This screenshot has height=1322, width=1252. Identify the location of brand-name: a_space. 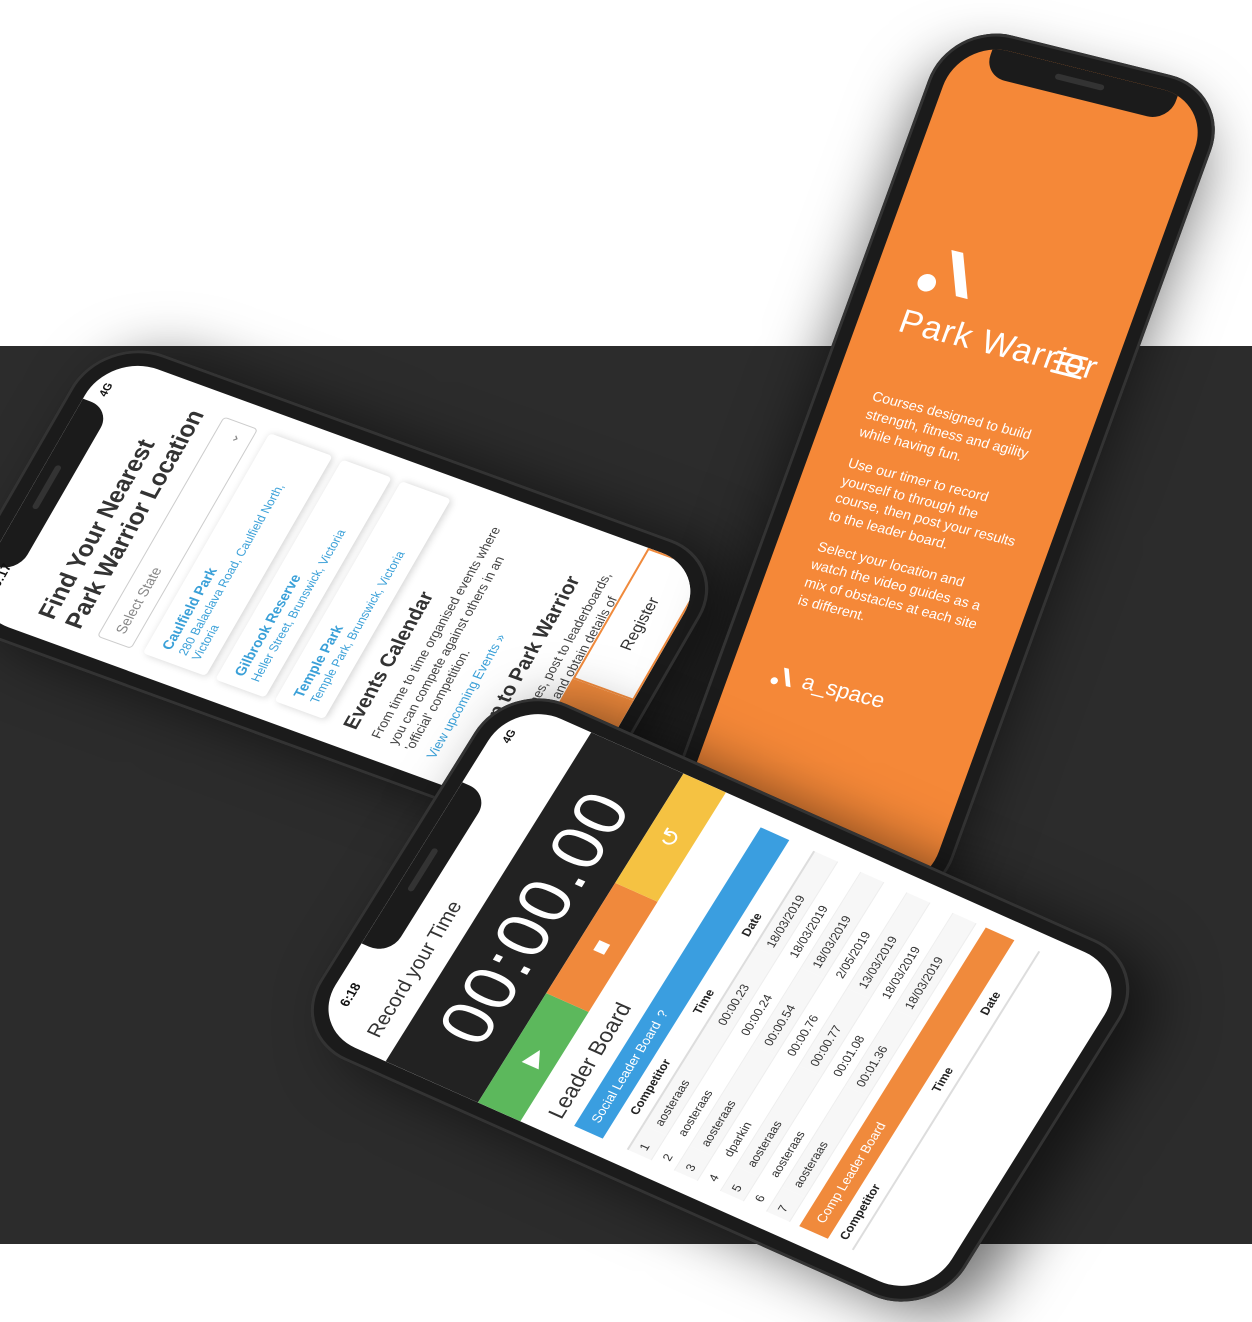
(843, 691).